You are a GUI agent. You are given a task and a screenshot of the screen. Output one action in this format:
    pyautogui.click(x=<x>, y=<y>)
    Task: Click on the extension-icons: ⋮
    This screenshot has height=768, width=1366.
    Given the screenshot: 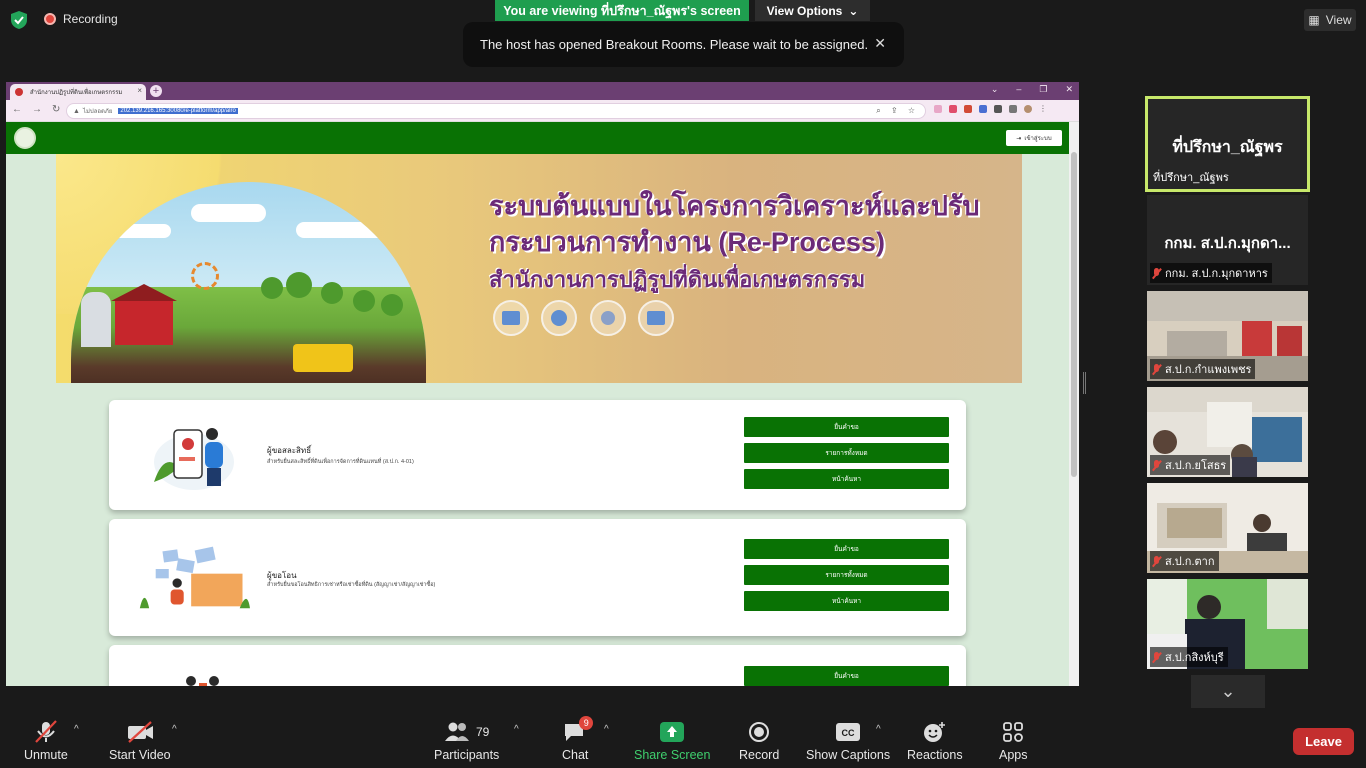 What is the action you would take?
    pyautogui.click(x=990, y=109)
    